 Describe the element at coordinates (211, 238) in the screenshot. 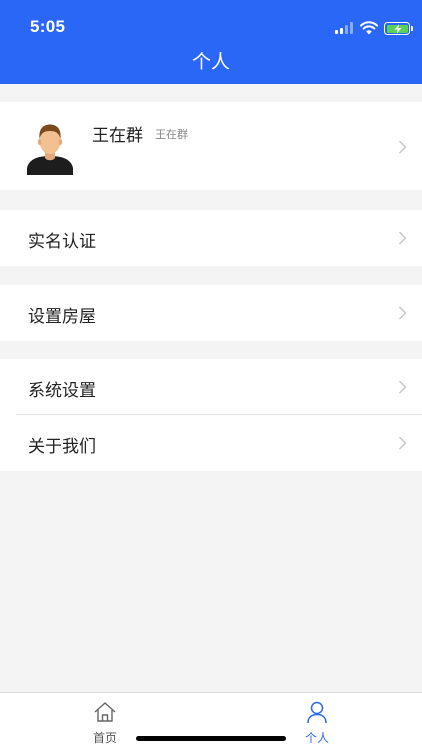

I see `menu-item-realname-verification: 实名认证` at that location.